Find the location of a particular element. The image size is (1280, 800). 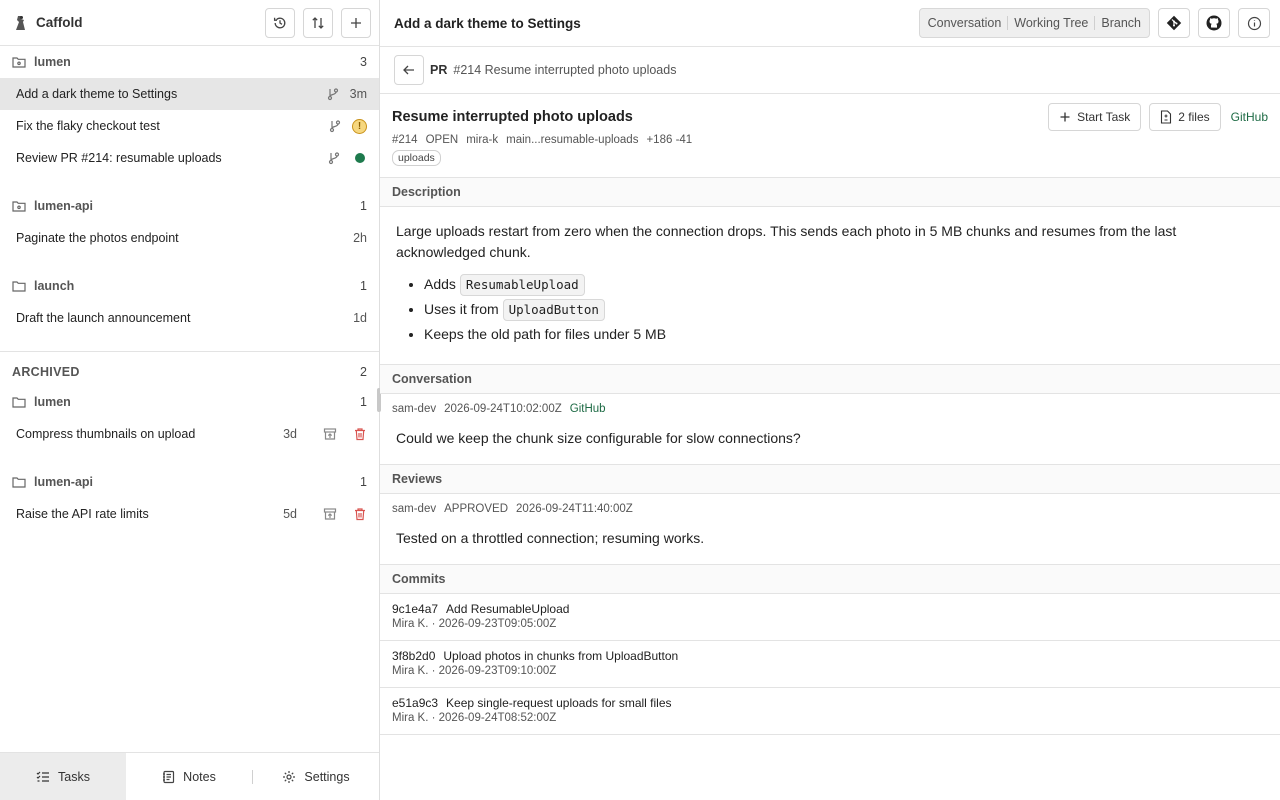

status-dot-icon is located at coordinates (360, 158).